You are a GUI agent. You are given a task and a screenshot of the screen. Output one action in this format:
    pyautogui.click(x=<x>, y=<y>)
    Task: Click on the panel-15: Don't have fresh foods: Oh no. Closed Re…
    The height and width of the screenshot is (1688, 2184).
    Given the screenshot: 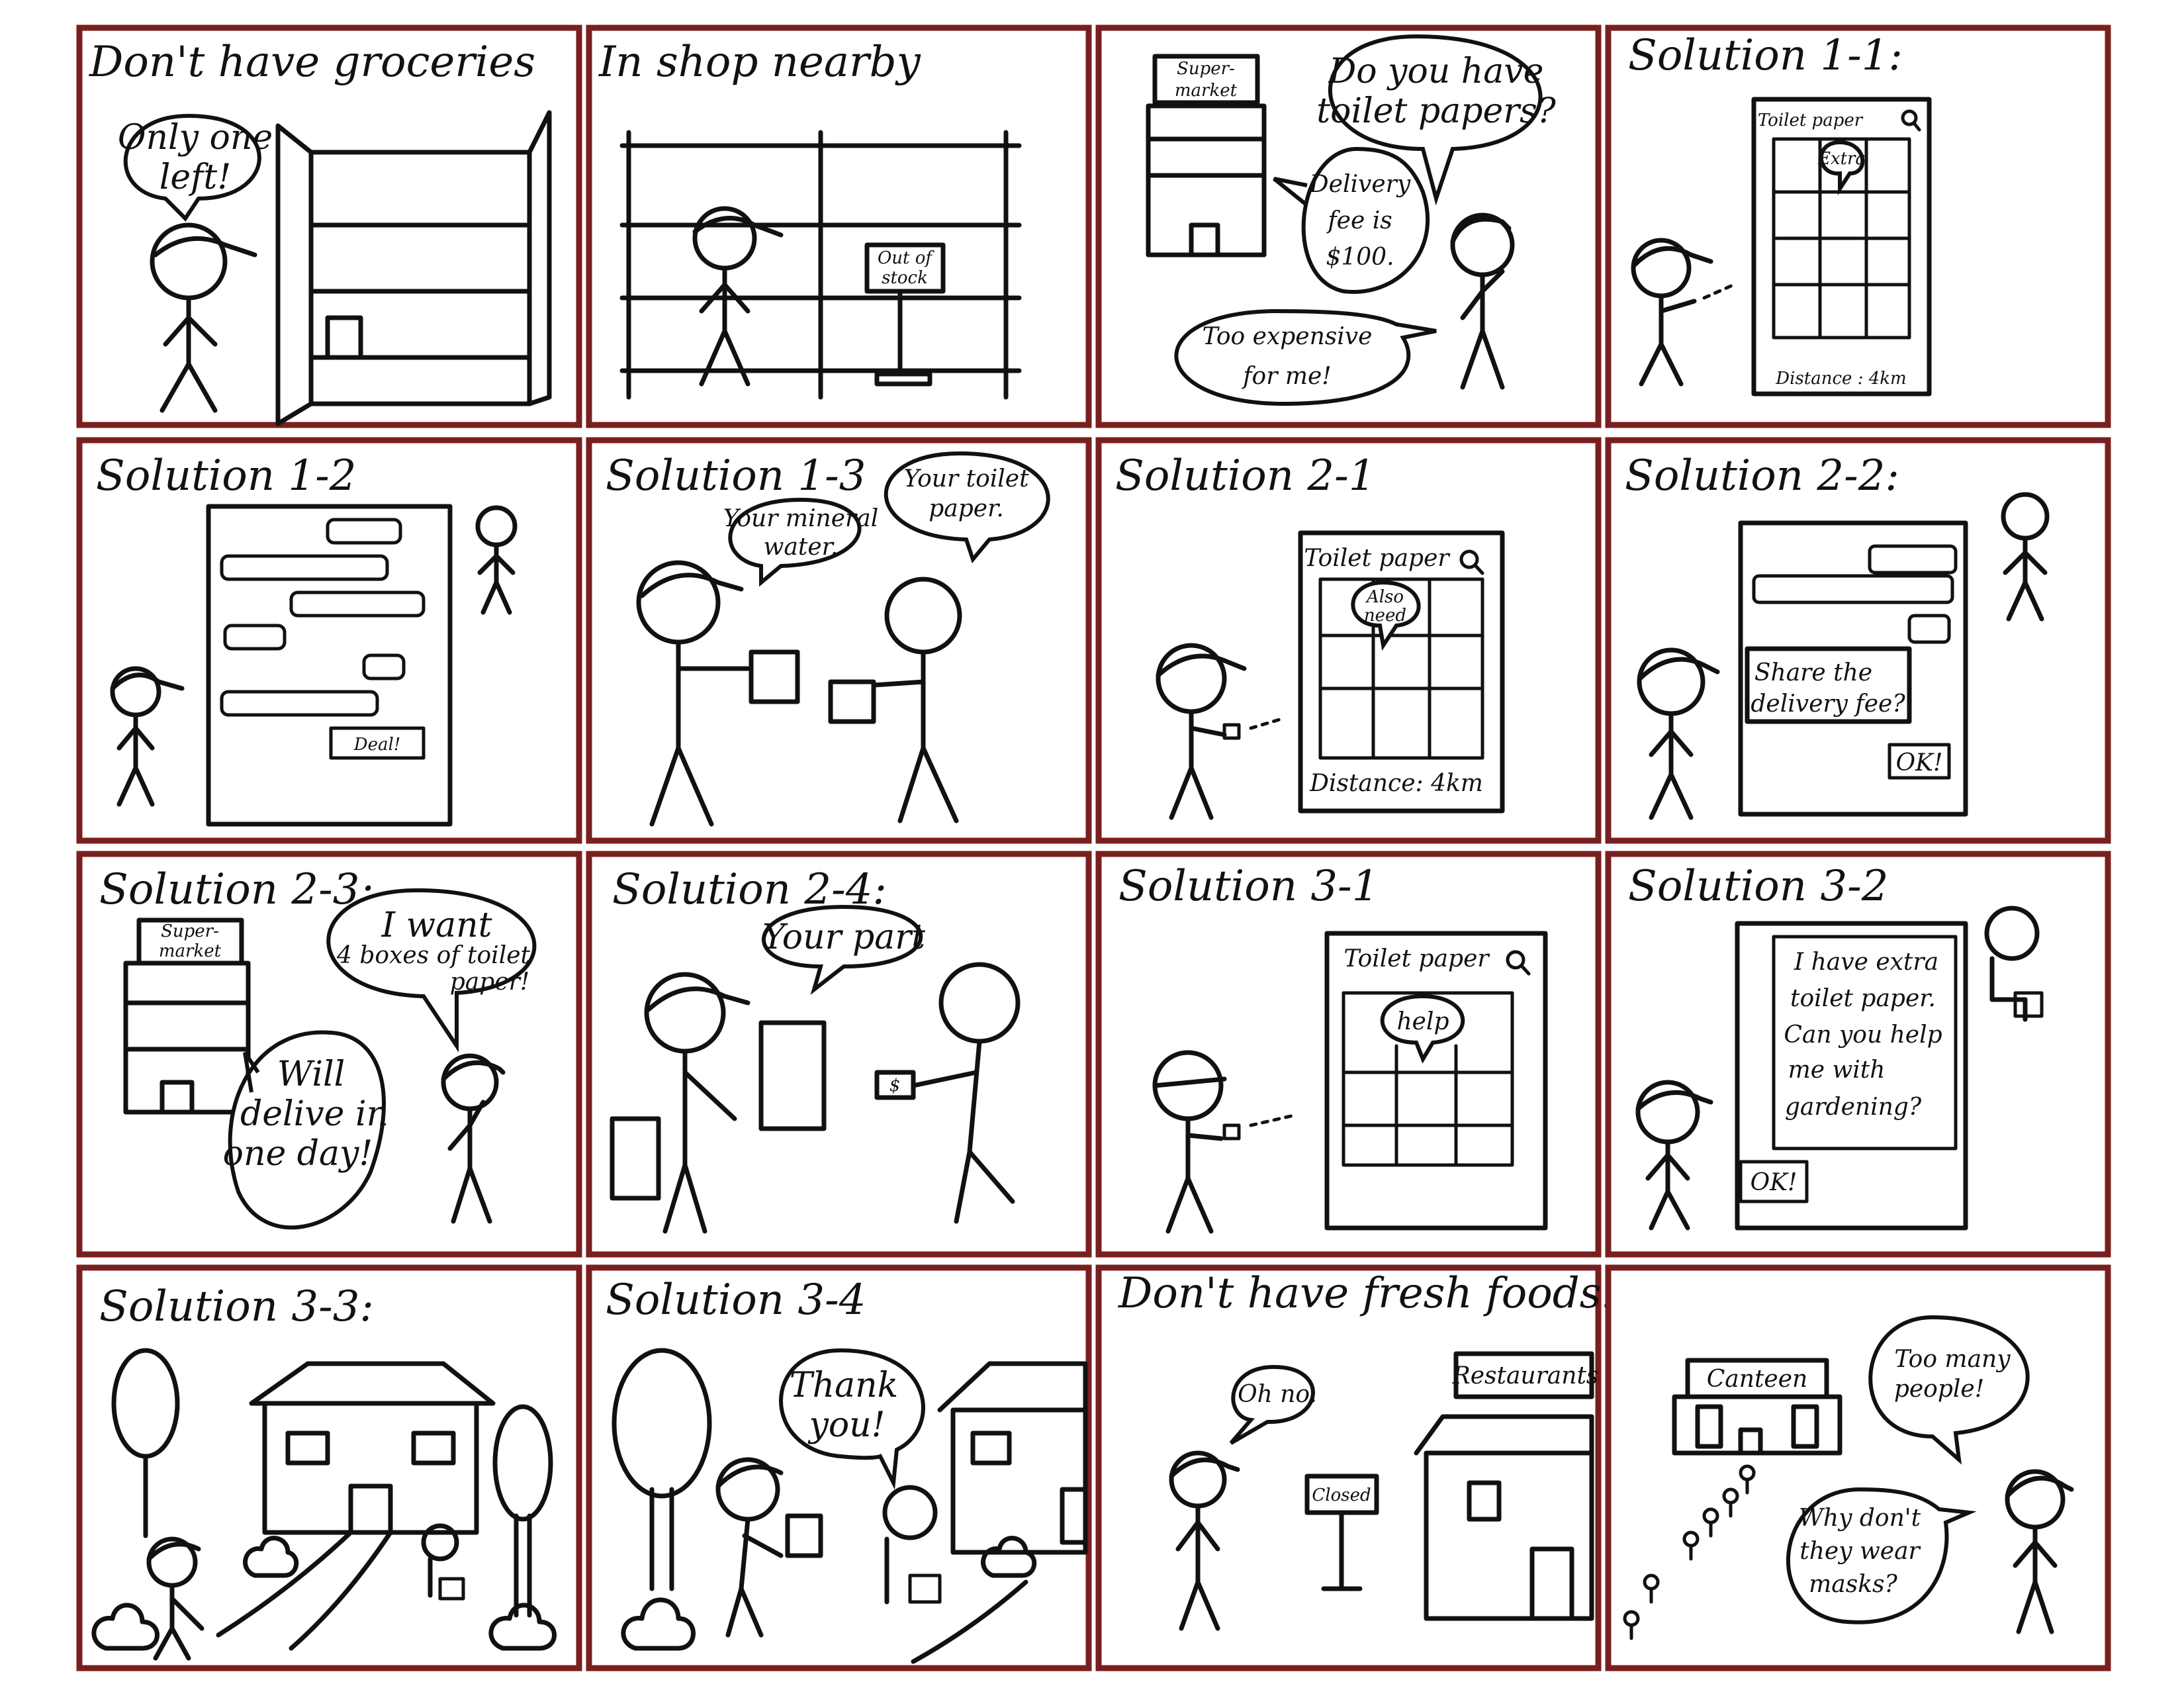 What is the action you would take?
    pyautogui.click(x=1355, y=1467)
    